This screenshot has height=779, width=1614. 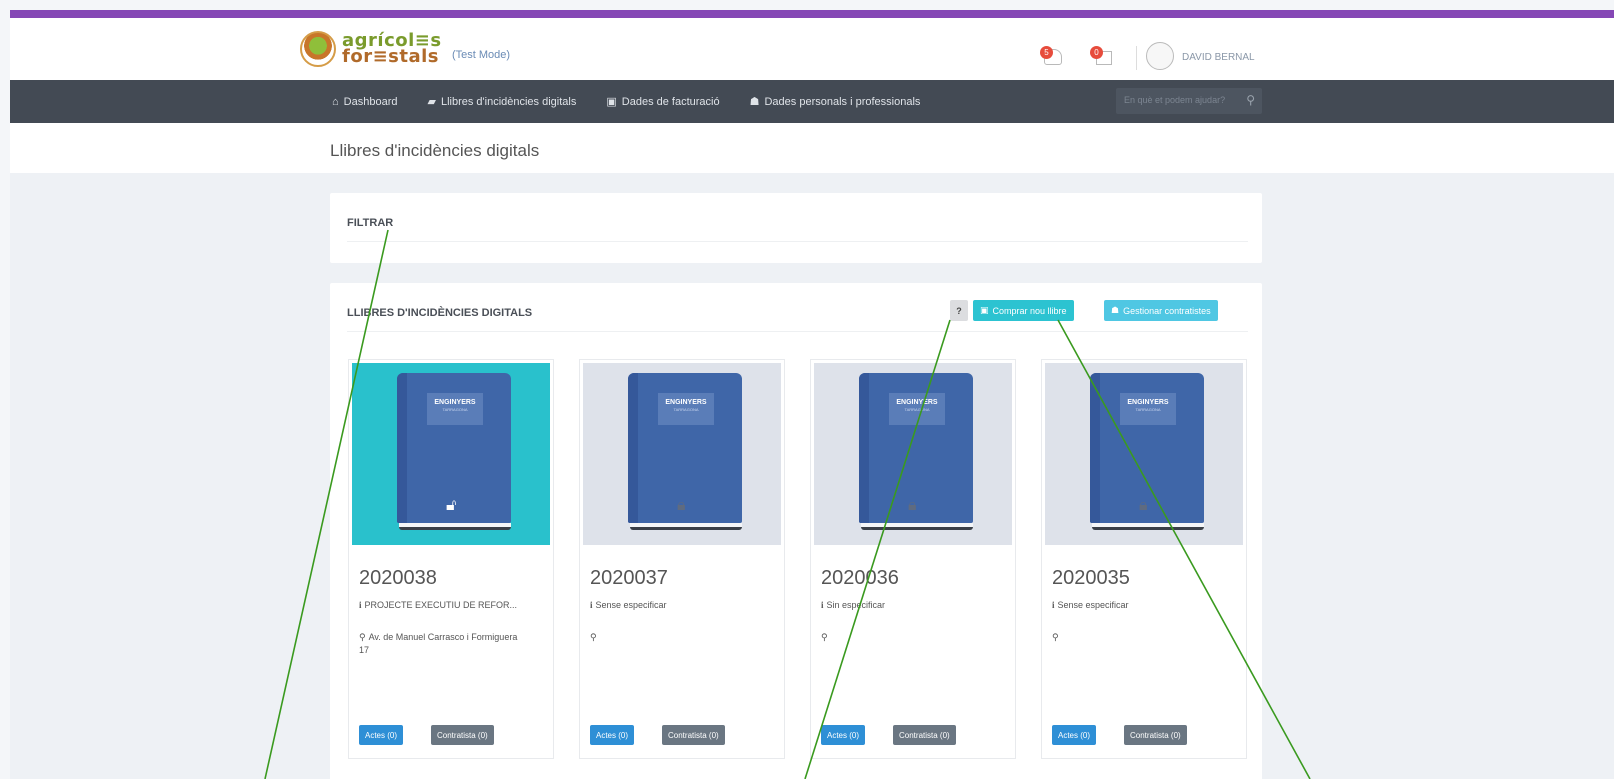 I want to click on manage-contractors-label: Gestionar contratistes, so click(x=1167, y=310).